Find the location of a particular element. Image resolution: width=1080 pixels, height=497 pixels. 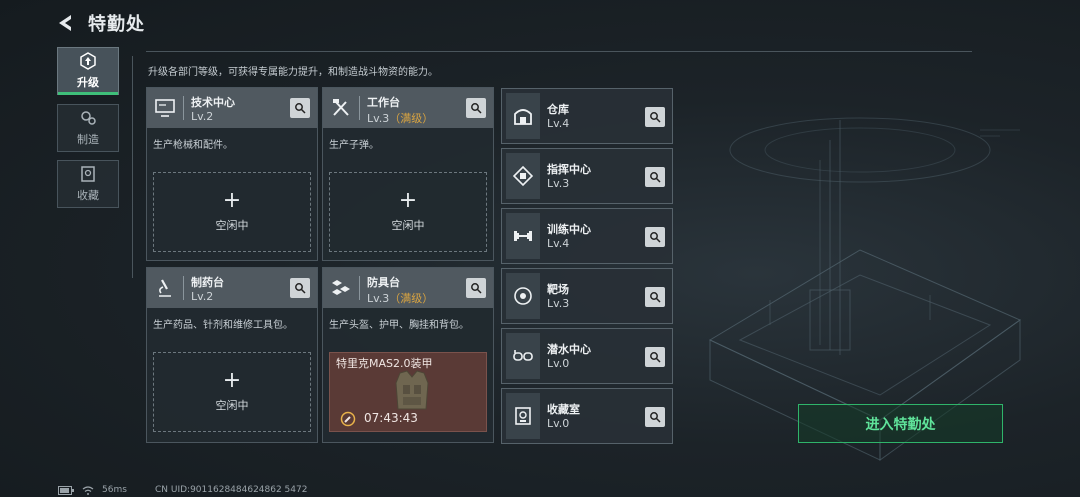

monitor-icon is located at coordinates (165, 108).